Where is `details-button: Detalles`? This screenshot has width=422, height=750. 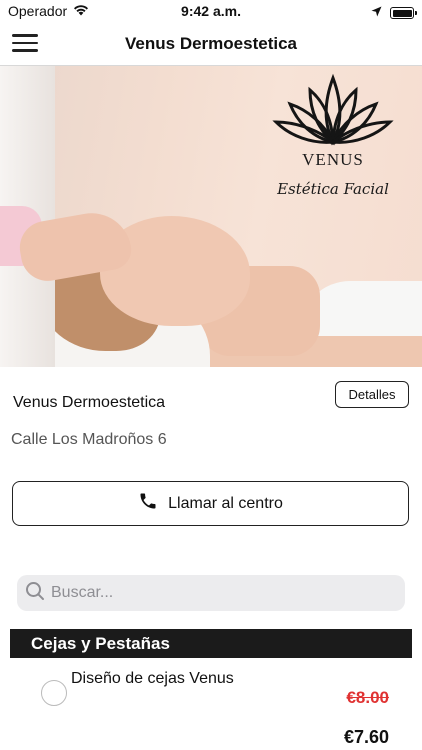
details-button: Detalles is located at coordinates (372, 394).